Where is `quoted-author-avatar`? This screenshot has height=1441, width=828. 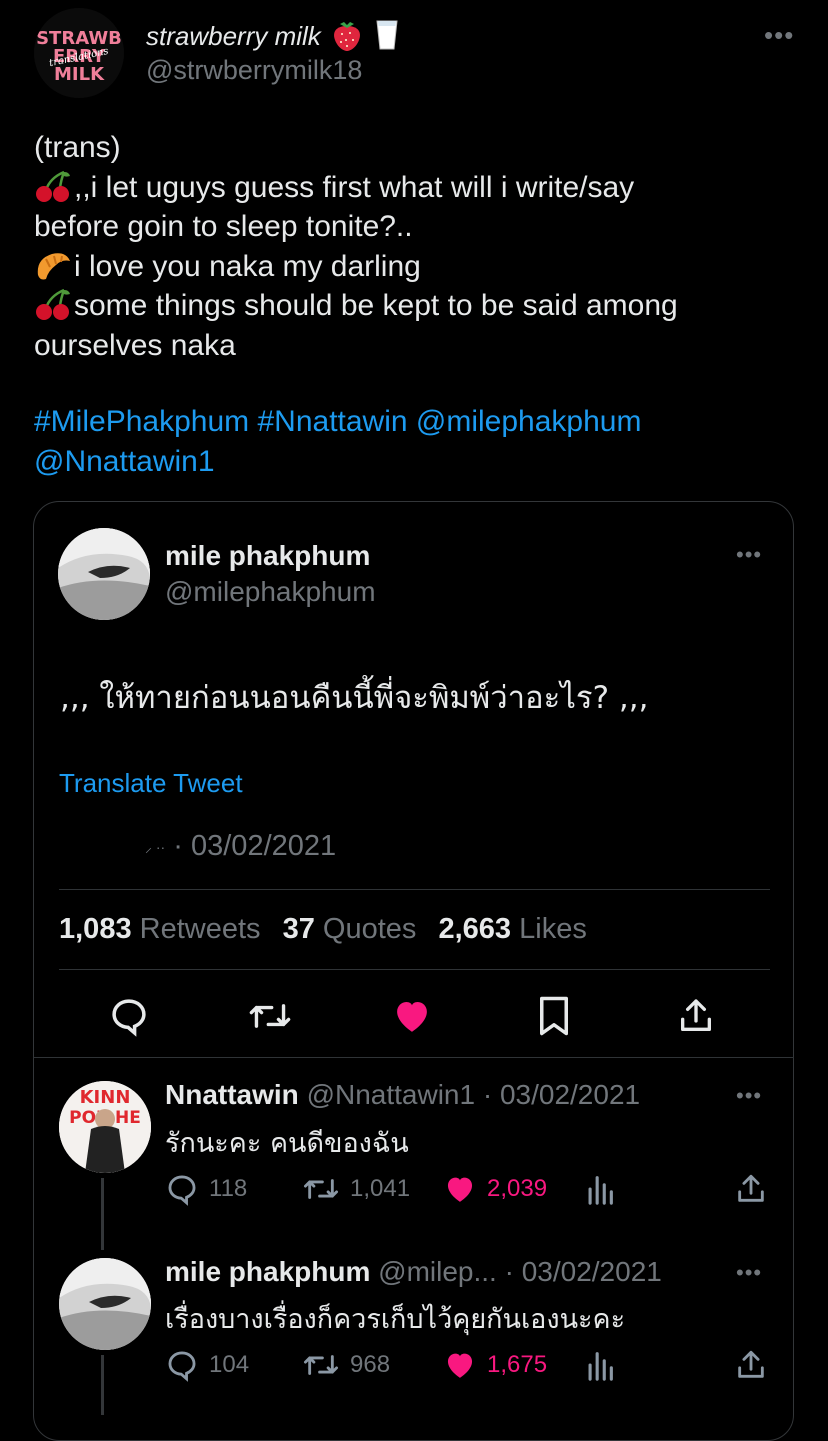
quoted-author-avatar is located at coordinates (104, 574).